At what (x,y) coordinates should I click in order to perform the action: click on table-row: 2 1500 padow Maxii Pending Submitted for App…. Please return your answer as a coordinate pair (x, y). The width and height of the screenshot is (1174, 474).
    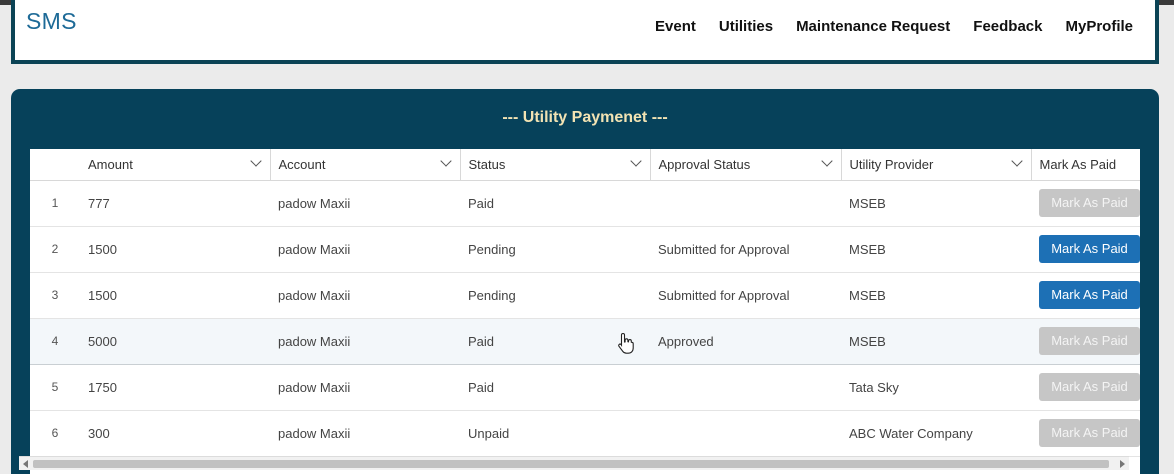
    Looking at the image, I should click on (585, 249).